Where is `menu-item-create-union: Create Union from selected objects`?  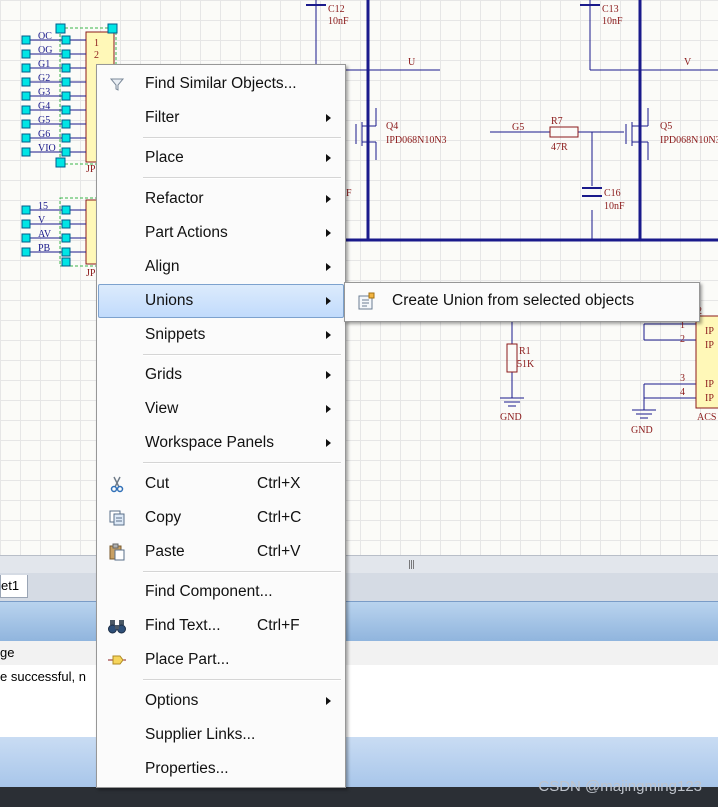
menu-item-create-union: Create Union from selected objects is located at coordinates (522, 301).